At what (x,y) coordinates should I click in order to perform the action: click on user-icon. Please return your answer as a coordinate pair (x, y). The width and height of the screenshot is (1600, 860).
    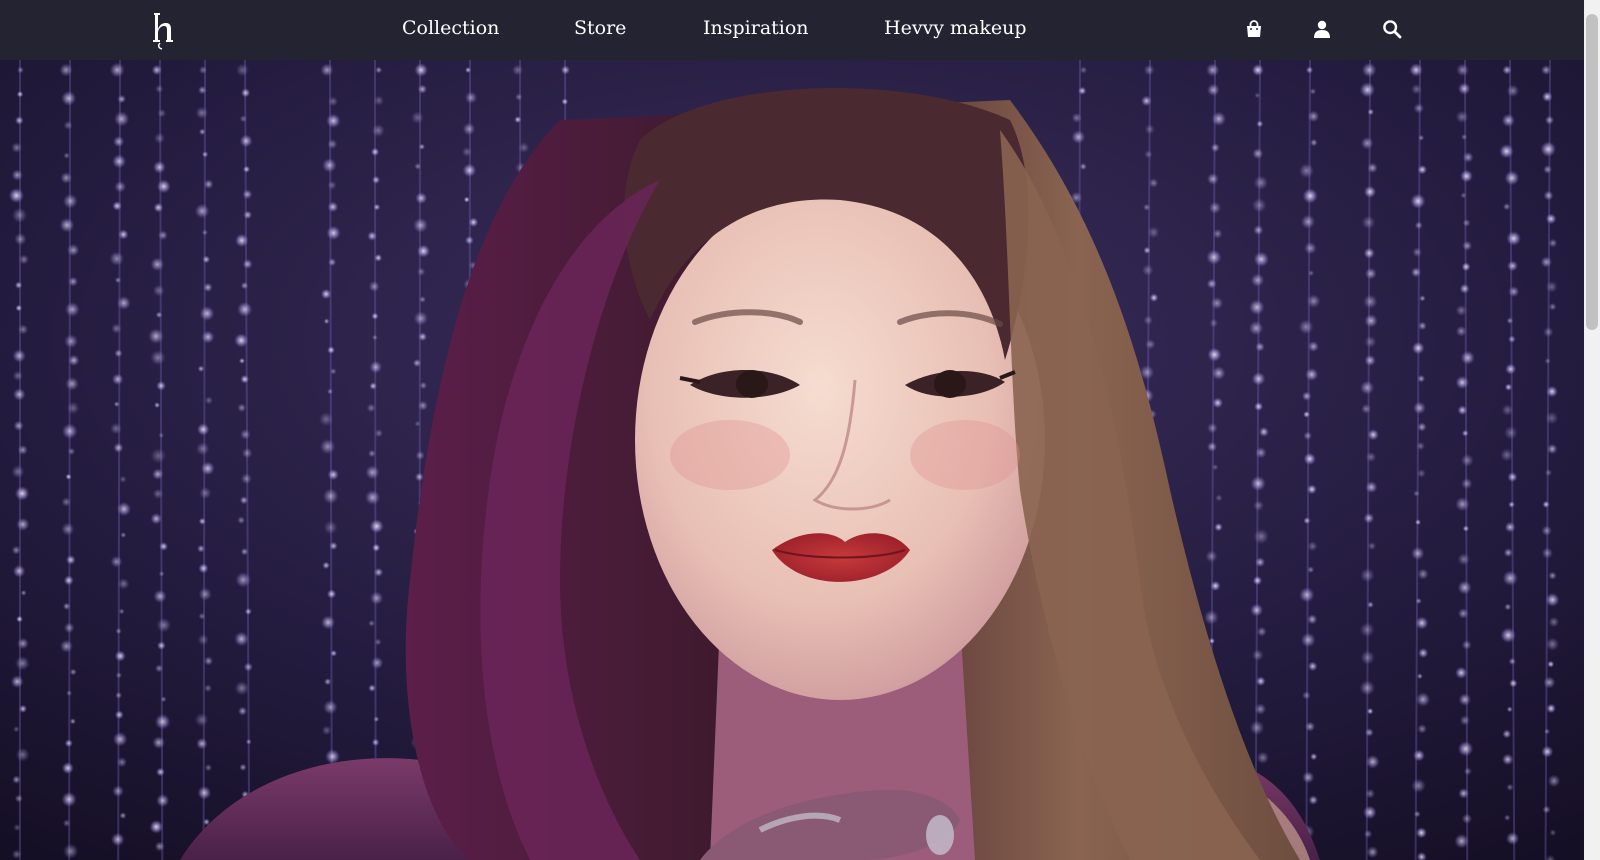
    Looking at the image, I should click on (1322, 29).